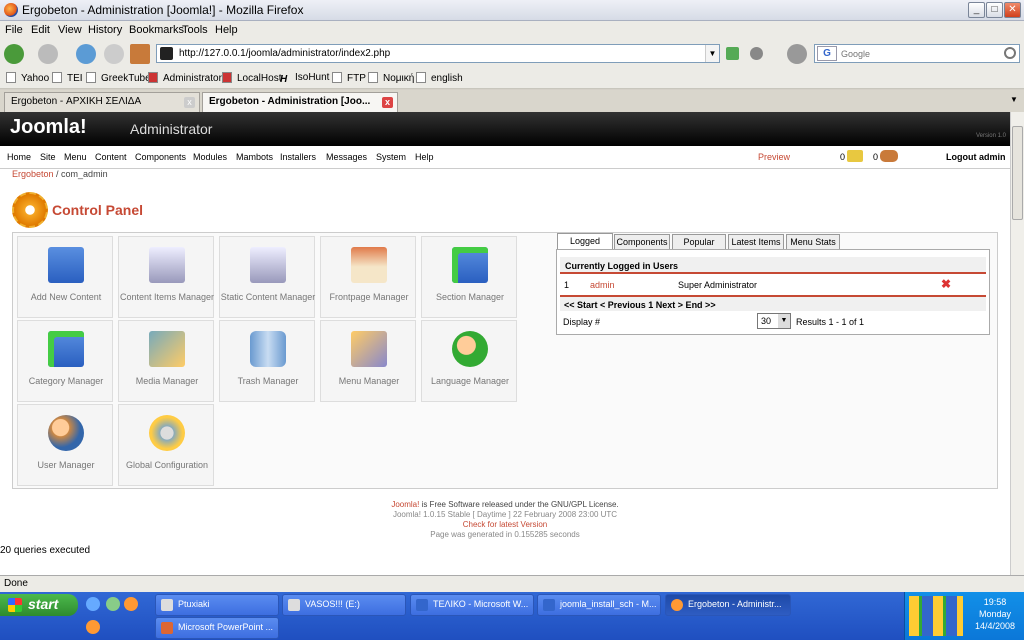  Describe the element at coordinates (797, 54) in the screenshot. I see `user-avatar-icon` at that location.